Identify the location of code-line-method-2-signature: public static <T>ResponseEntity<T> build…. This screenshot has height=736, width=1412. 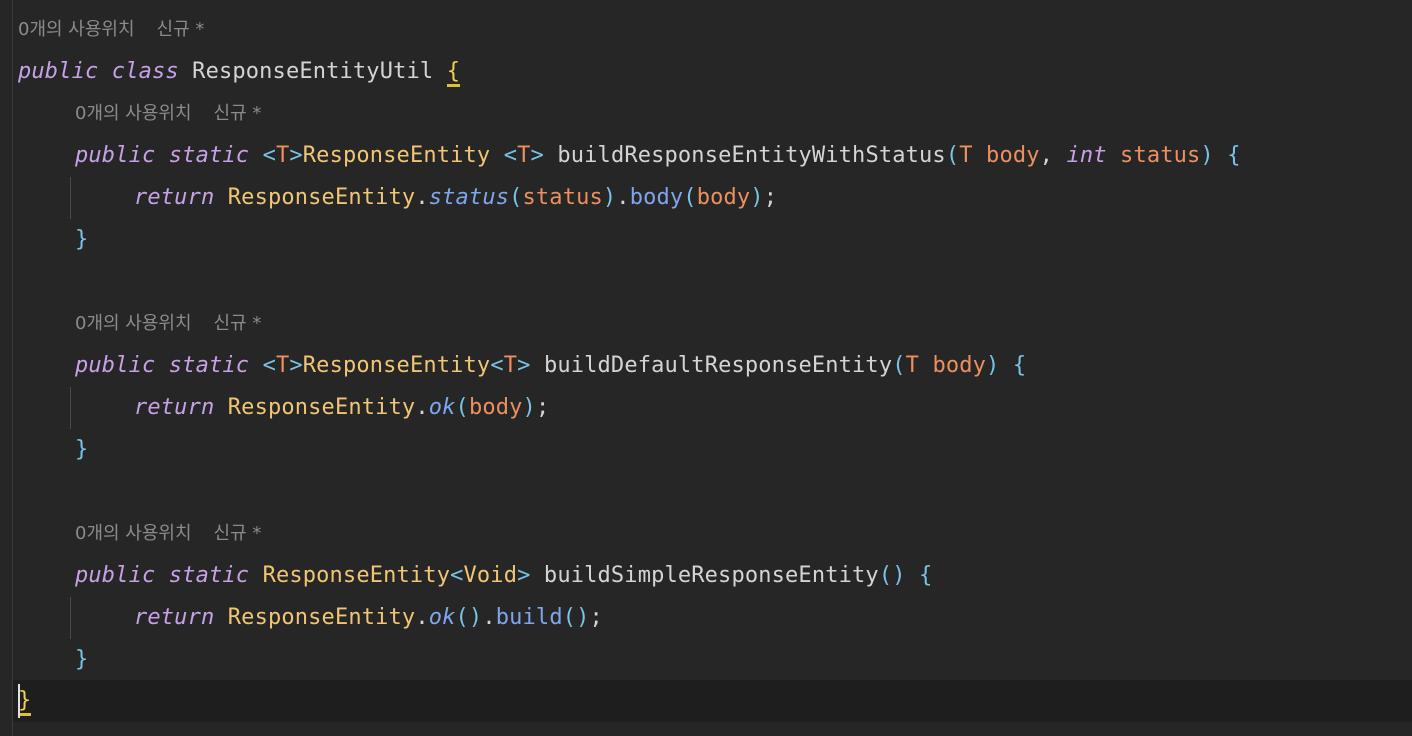
(550, 366).